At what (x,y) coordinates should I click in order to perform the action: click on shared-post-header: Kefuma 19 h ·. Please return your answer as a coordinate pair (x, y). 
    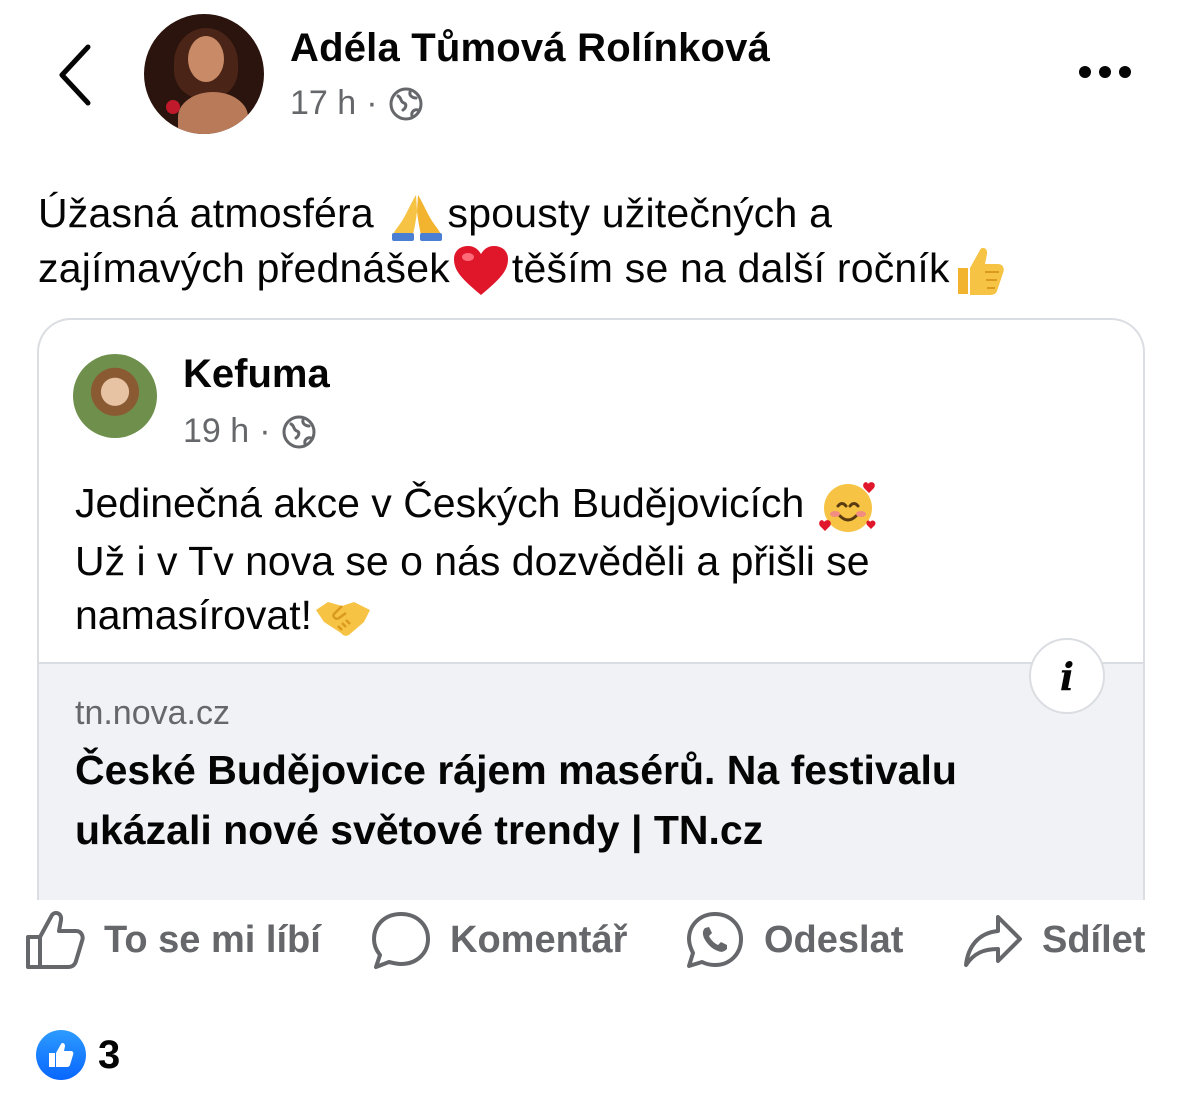
    Looking at the image, I should click on (591, 385).